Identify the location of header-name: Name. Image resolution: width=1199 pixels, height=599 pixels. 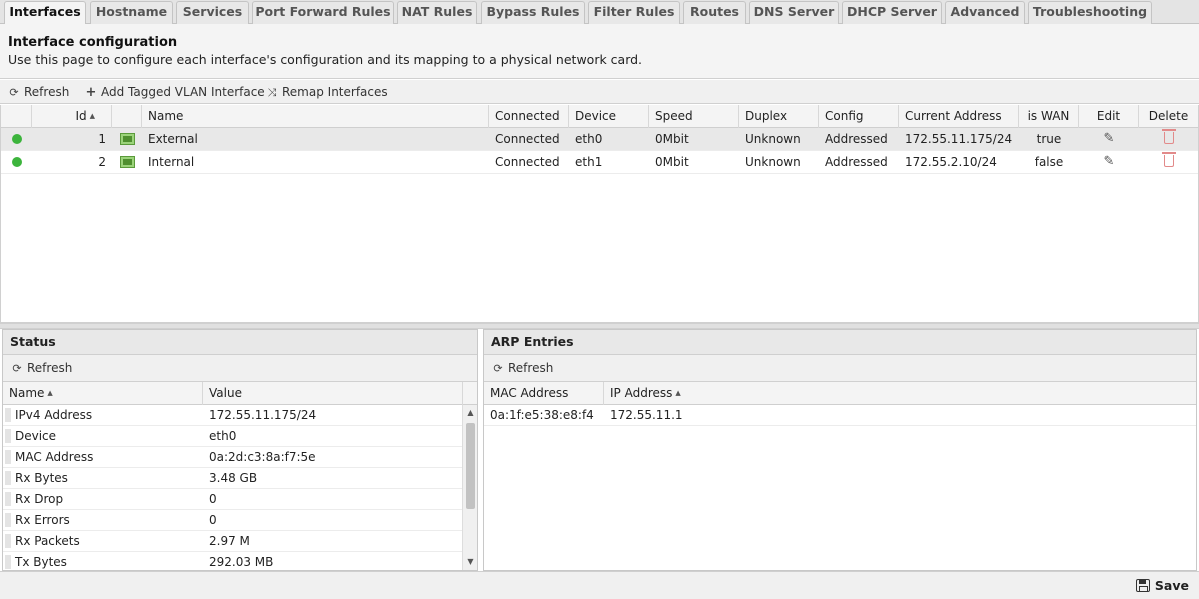
(315, 116).